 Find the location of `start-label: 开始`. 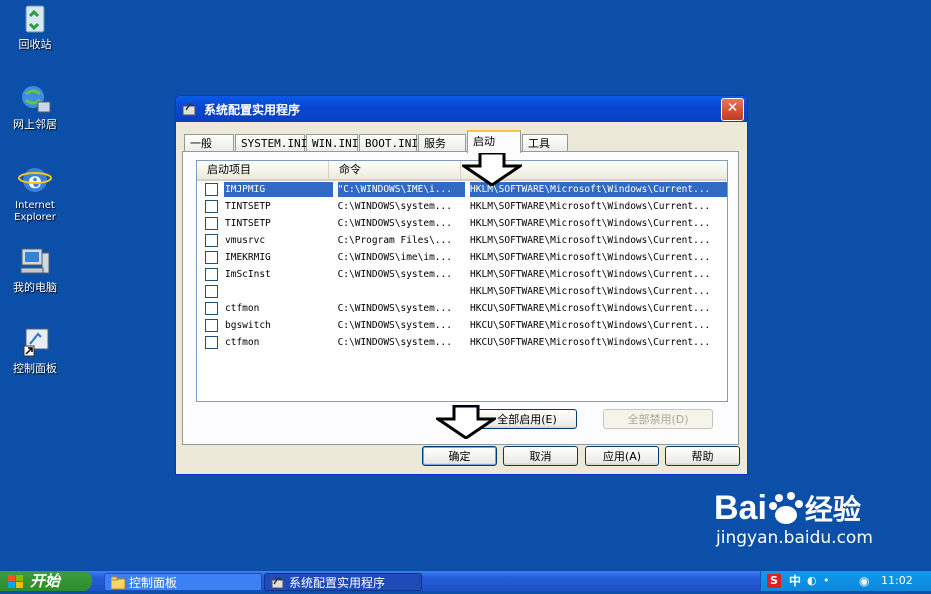

start-label: 开始 is located at coordinates (45, 581).